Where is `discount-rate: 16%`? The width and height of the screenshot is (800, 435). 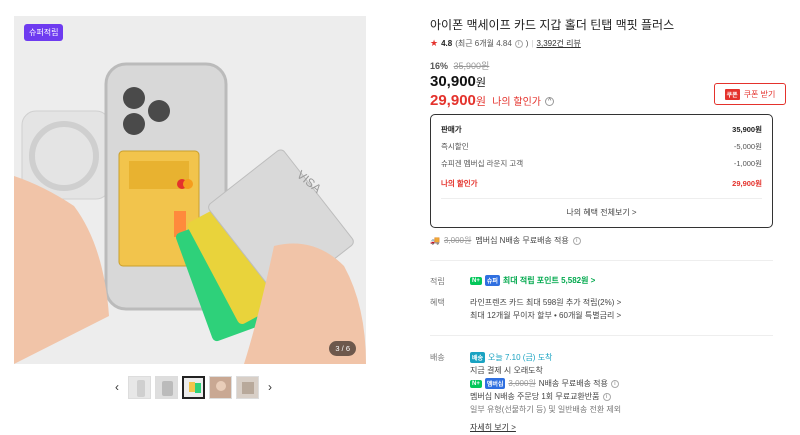 discount-rate: 16% is located at coordinates (439, 66).